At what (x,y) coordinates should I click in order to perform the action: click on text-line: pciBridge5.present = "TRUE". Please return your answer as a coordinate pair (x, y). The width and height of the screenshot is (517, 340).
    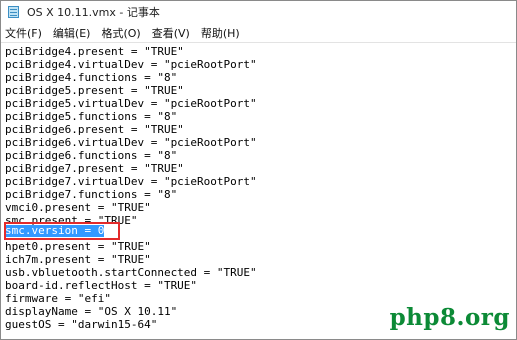
    Looking at the image, I should click on (94, 90).